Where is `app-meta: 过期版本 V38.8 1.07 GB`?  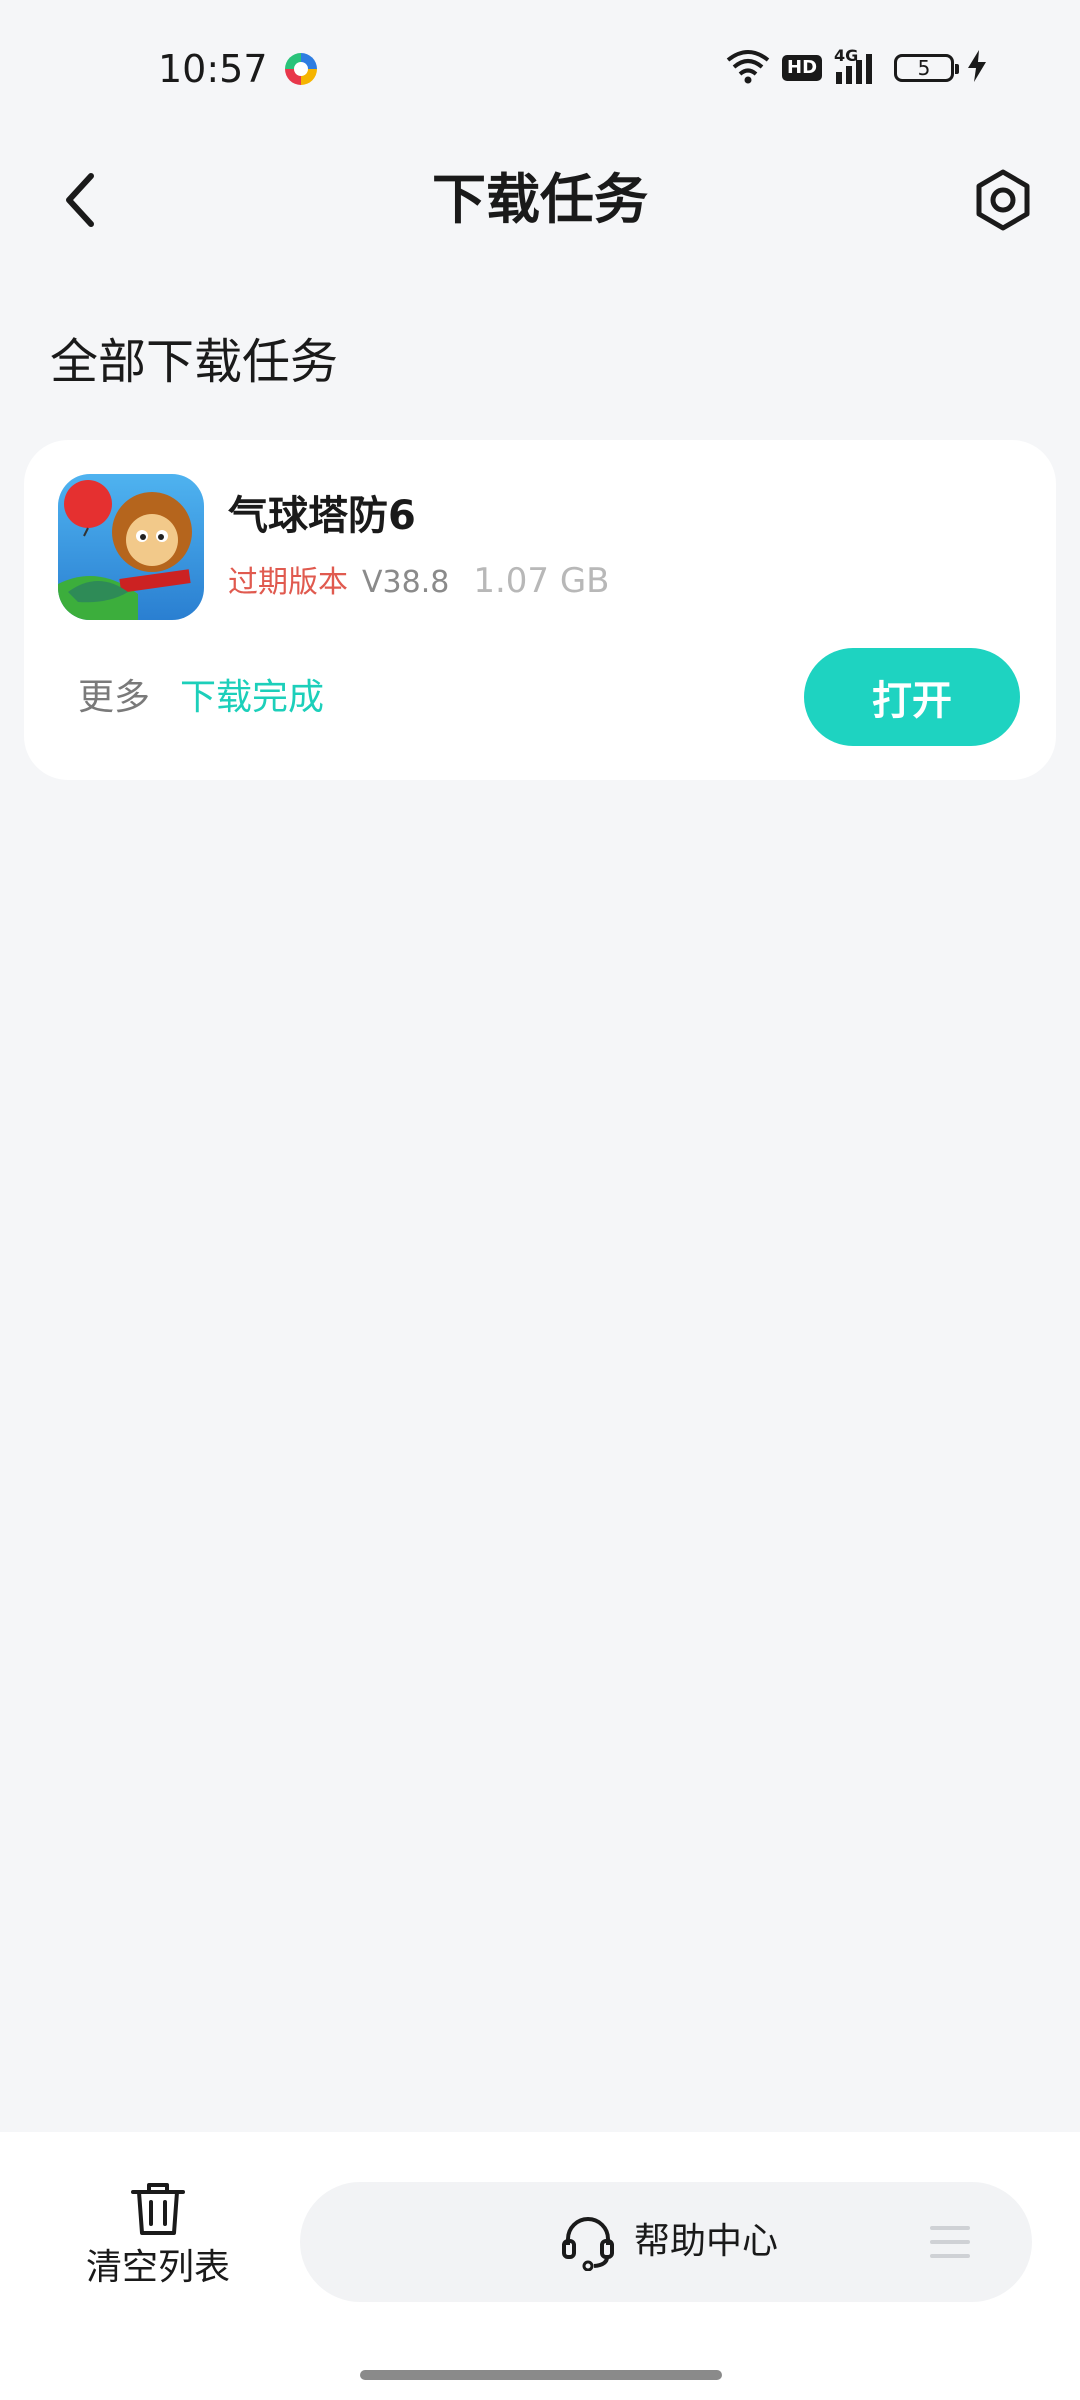
app-meta: 过期版本 V38.8 1.07 GB is located at coordinates (419, 582).